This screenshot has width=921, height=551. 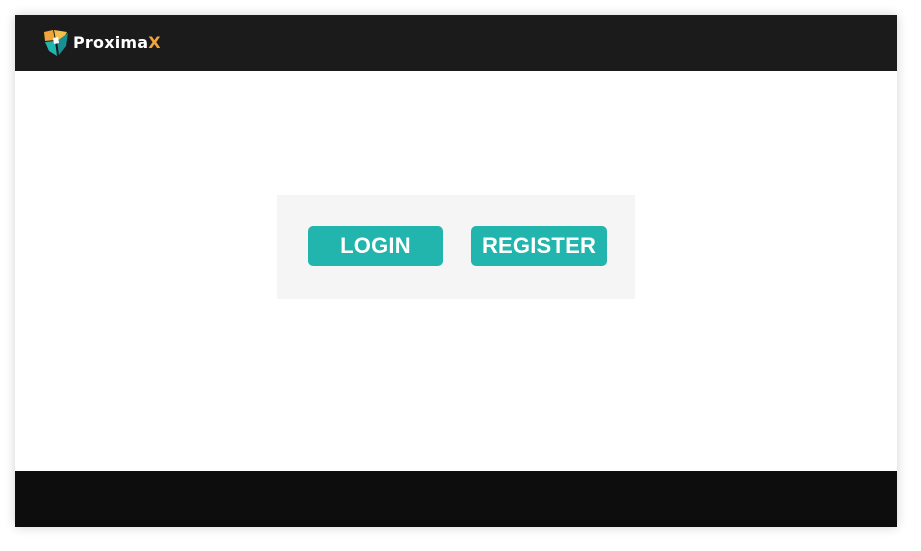 What do you see at coordinates (154, 42) in the screenshot?
I see `brand-name-accent: X` at bounding box center [154, 42].